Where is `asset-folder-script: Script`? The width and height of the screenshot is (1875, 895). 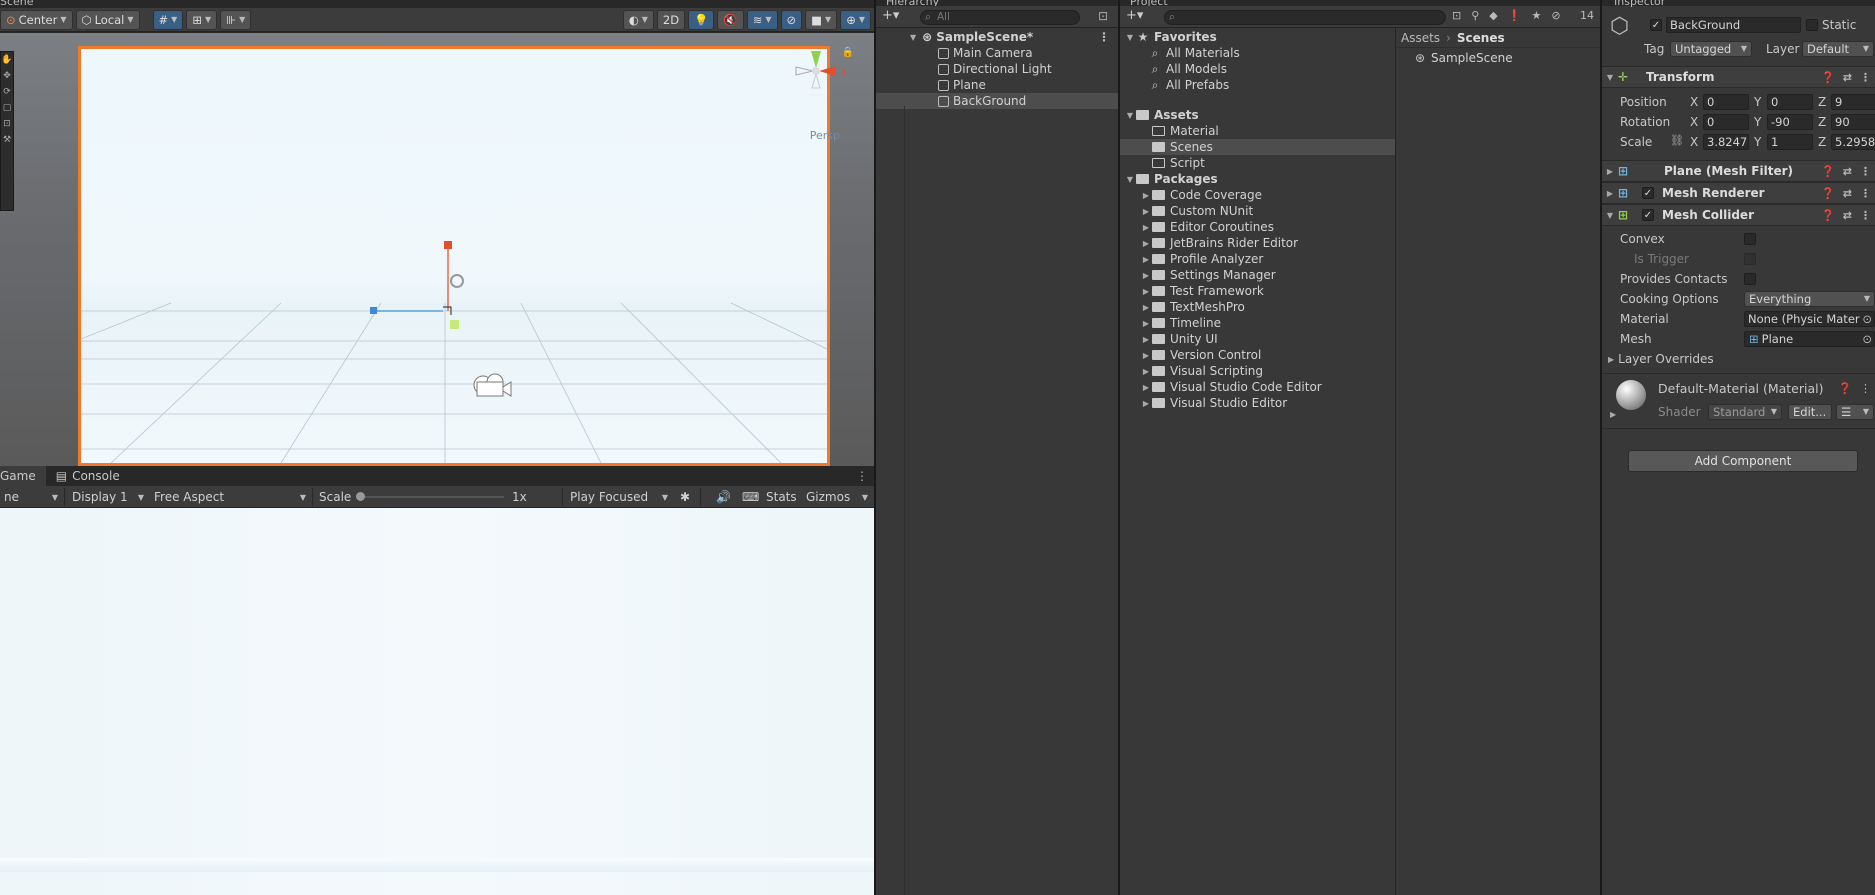 asset-folder-script: Script is located at coordinates (1257, 163).